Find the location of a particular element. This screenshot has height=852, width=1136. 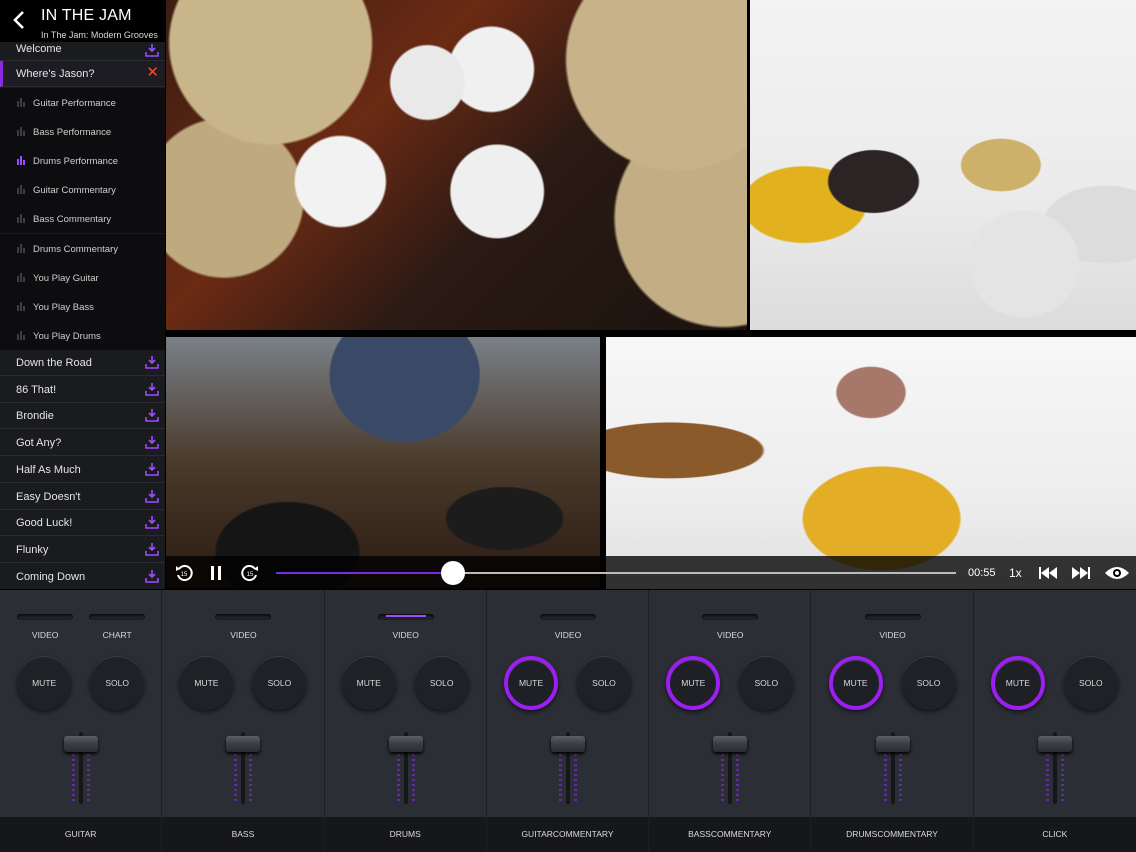

seek-handle is located at coordinates (452, 573).